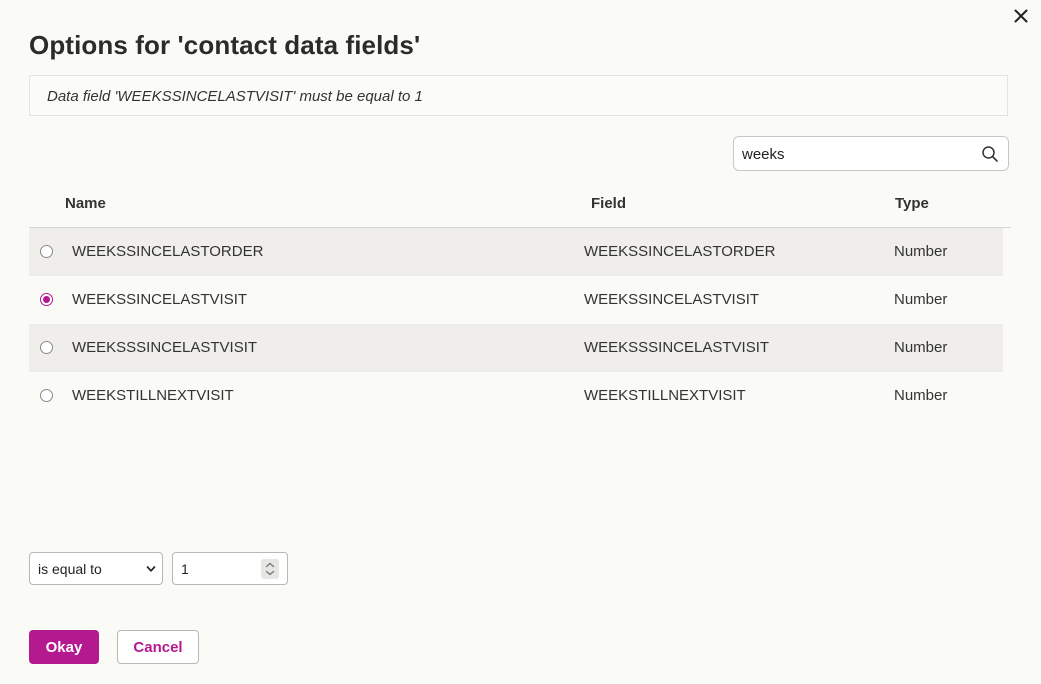 Image resolution: width=1041 pixels, height=684 pixels. What do you see at coordinates (160, 299) in the screenshot?
I see `row-name: WEEKSSINCELASTVISIT` at bounding box center [160, 299].